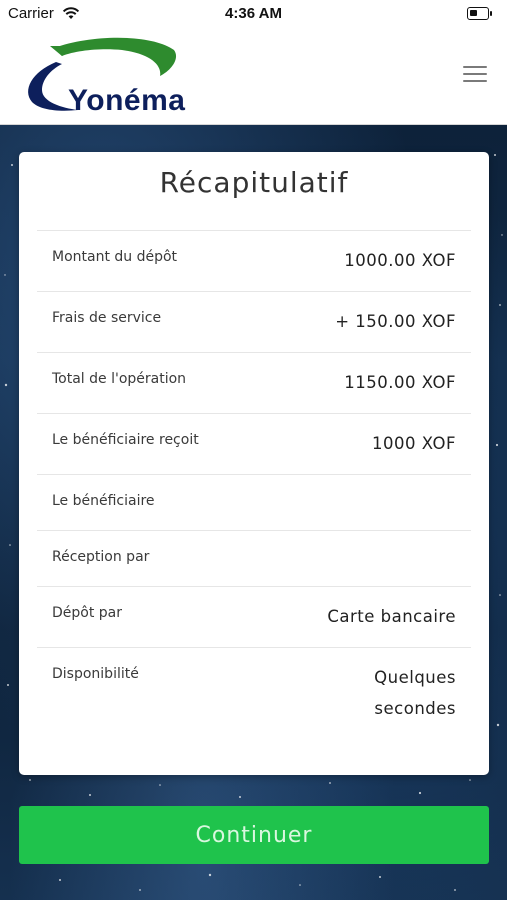 This screenshot has width=507, height=900. I want to click on summary-title: Récapitulatif, so click(254, 182).